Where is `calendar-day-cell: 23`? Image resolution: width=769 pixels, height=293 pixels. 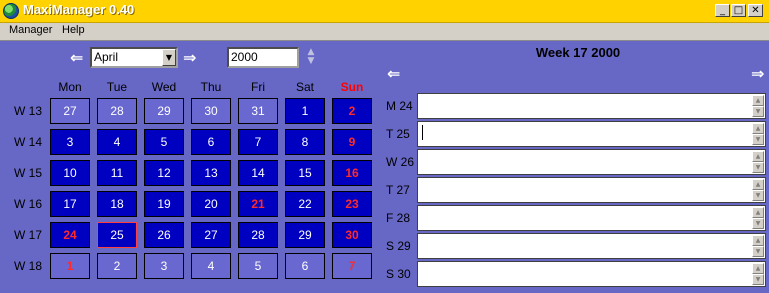
calendar-day-cell: 23 is located at coordinates (352, 204).